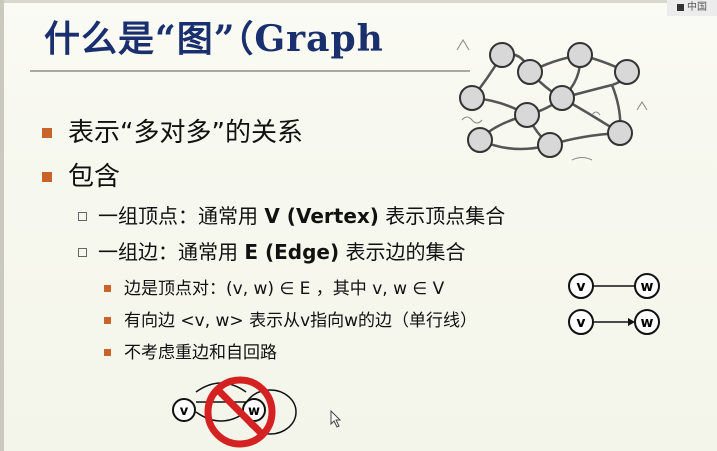 This screenshot has width=717, height=451. I want to click on sub-bullet-suffix: 表示边的集合, so click(402, 252).